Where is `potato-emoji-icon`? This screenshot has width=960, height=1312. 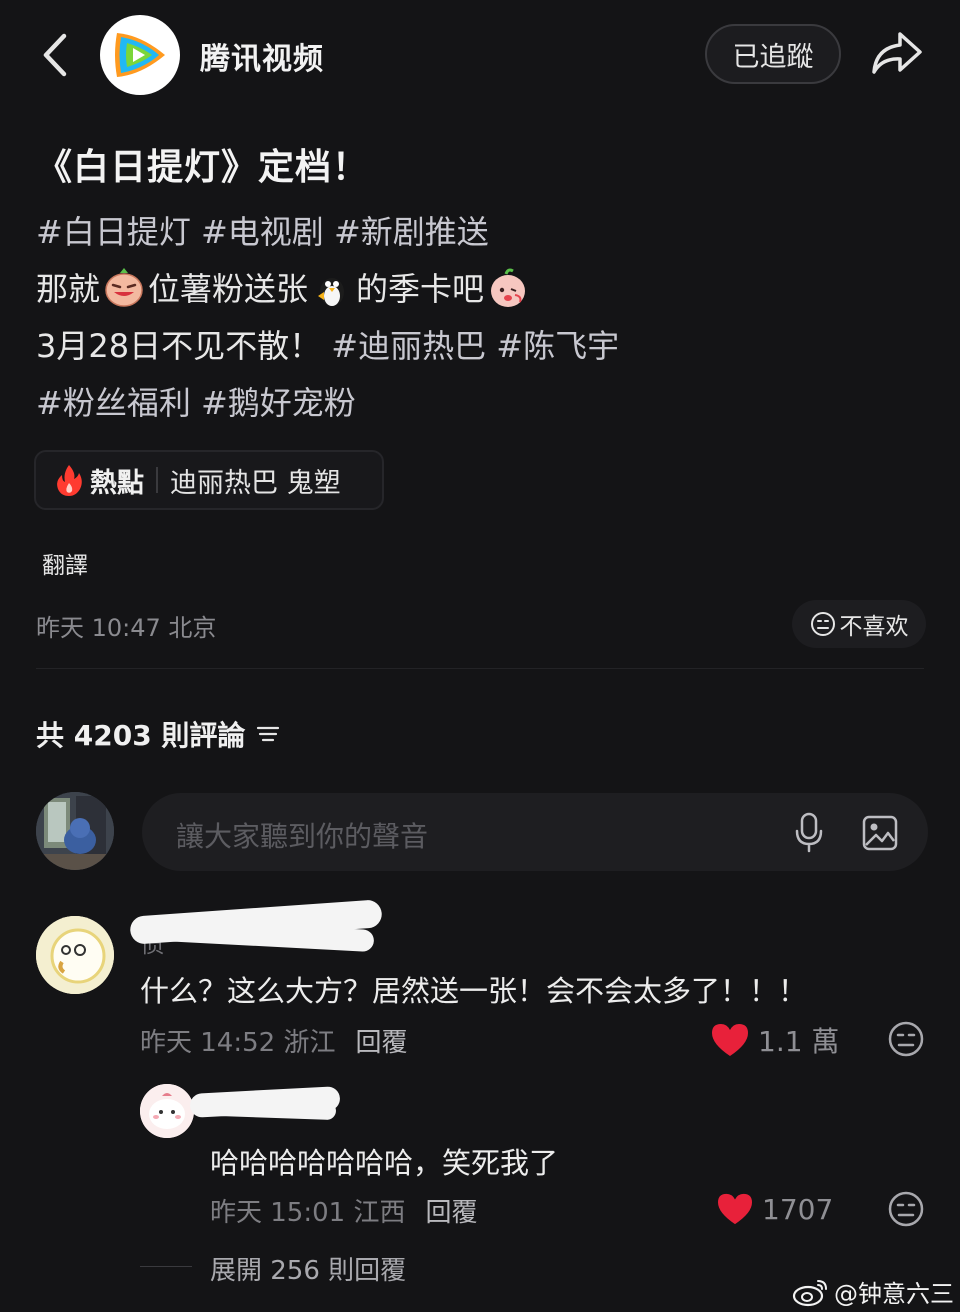 potato-emoji-icon is located at coordinates (124, 287).